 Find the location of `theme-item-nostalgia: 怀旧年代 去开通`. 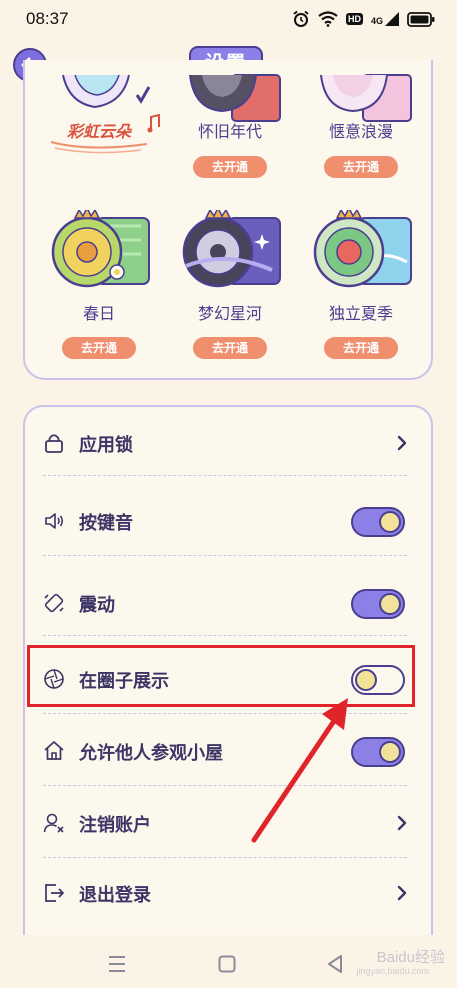

theme-item-nostalgia: 怀旧年代 去开通 is located at coordinates (230, 125).